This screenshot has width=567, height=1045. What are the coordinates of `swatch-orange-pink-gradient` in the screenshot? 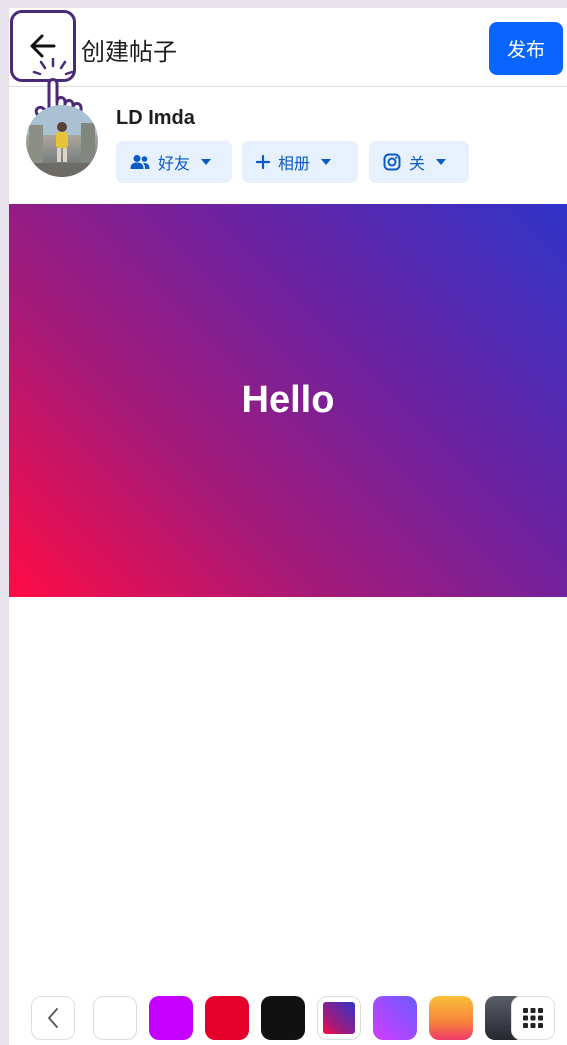 It's located at (451, 1018).